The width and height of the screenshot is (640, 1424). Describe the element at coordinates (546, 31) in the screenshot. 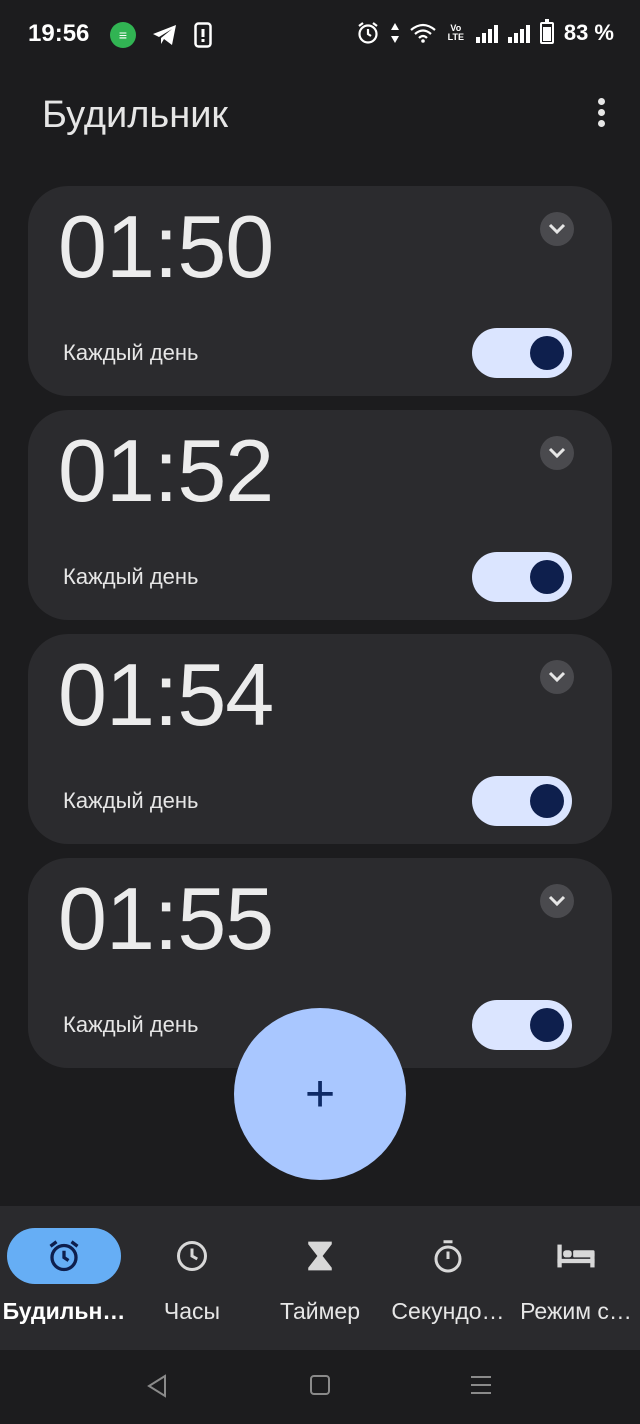

I see `battery-icon` at that location.